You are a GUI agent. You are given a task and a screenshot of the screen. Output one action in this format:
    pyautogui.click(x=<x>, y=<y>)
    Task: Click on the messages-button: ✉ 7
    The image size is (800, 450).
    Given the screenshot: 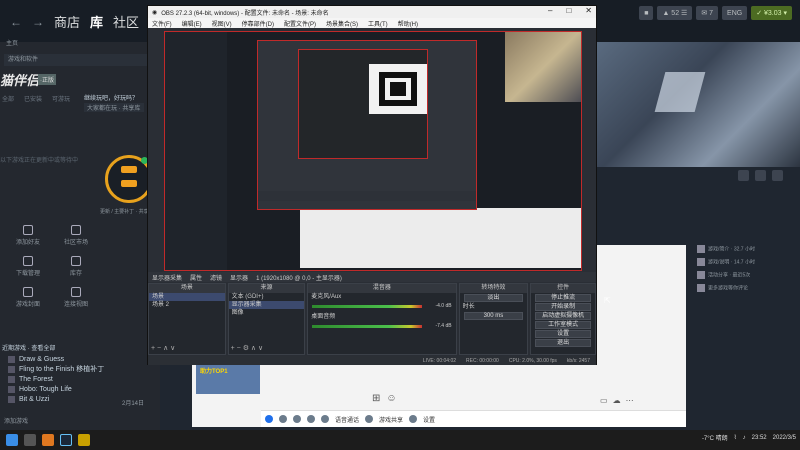 What is the action you would take?
    pyautogui.click(x=707, y=13)
    